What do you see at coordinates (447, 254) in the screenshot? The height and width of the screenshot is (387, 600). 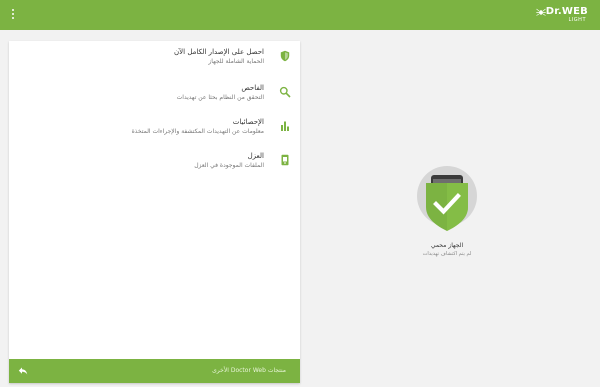 I see `status-subtitle: لم يتم اكتشاف تهديدات` at bounding box center [447, 254].